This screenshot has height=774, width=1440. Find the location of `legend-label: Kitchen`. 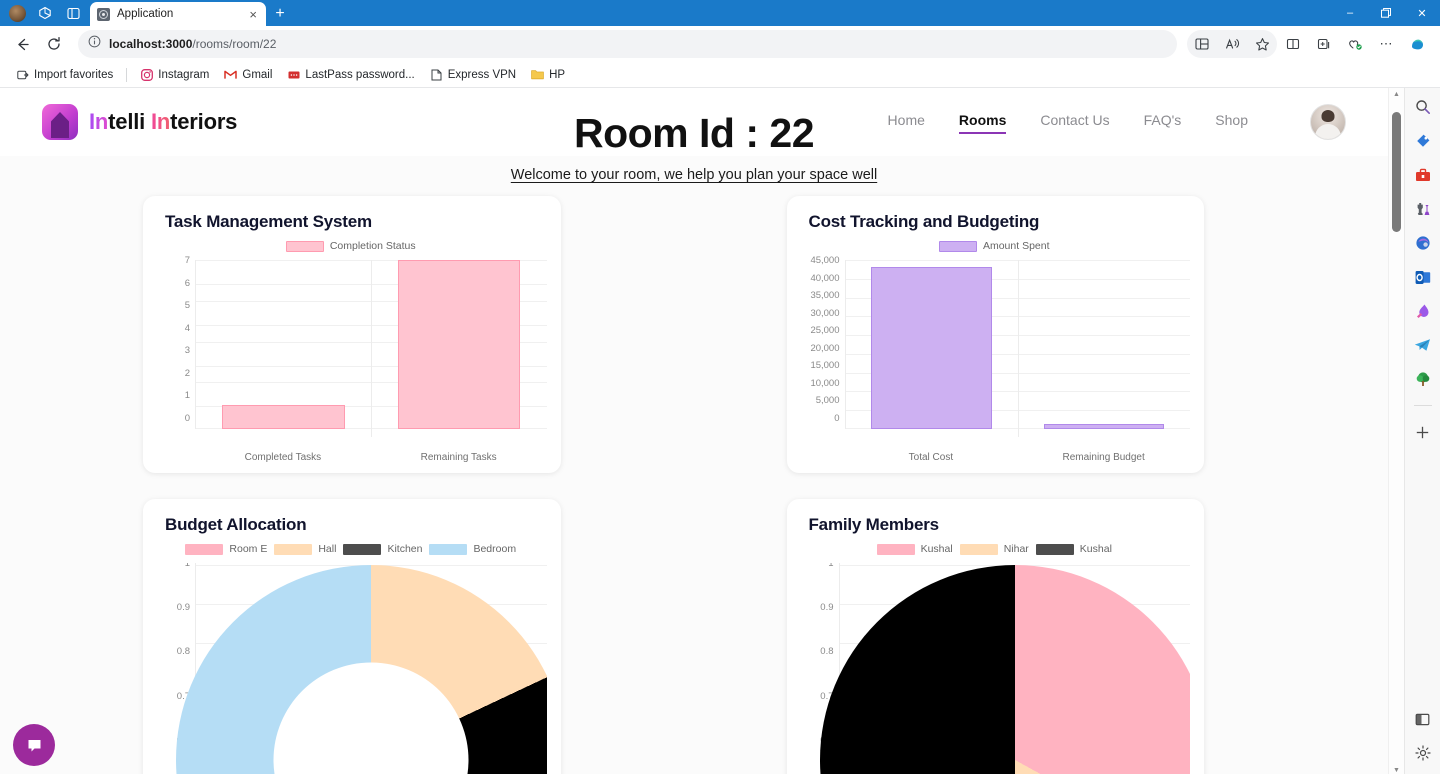

legend-label: Kitchen is located at coordinates (405, 549).